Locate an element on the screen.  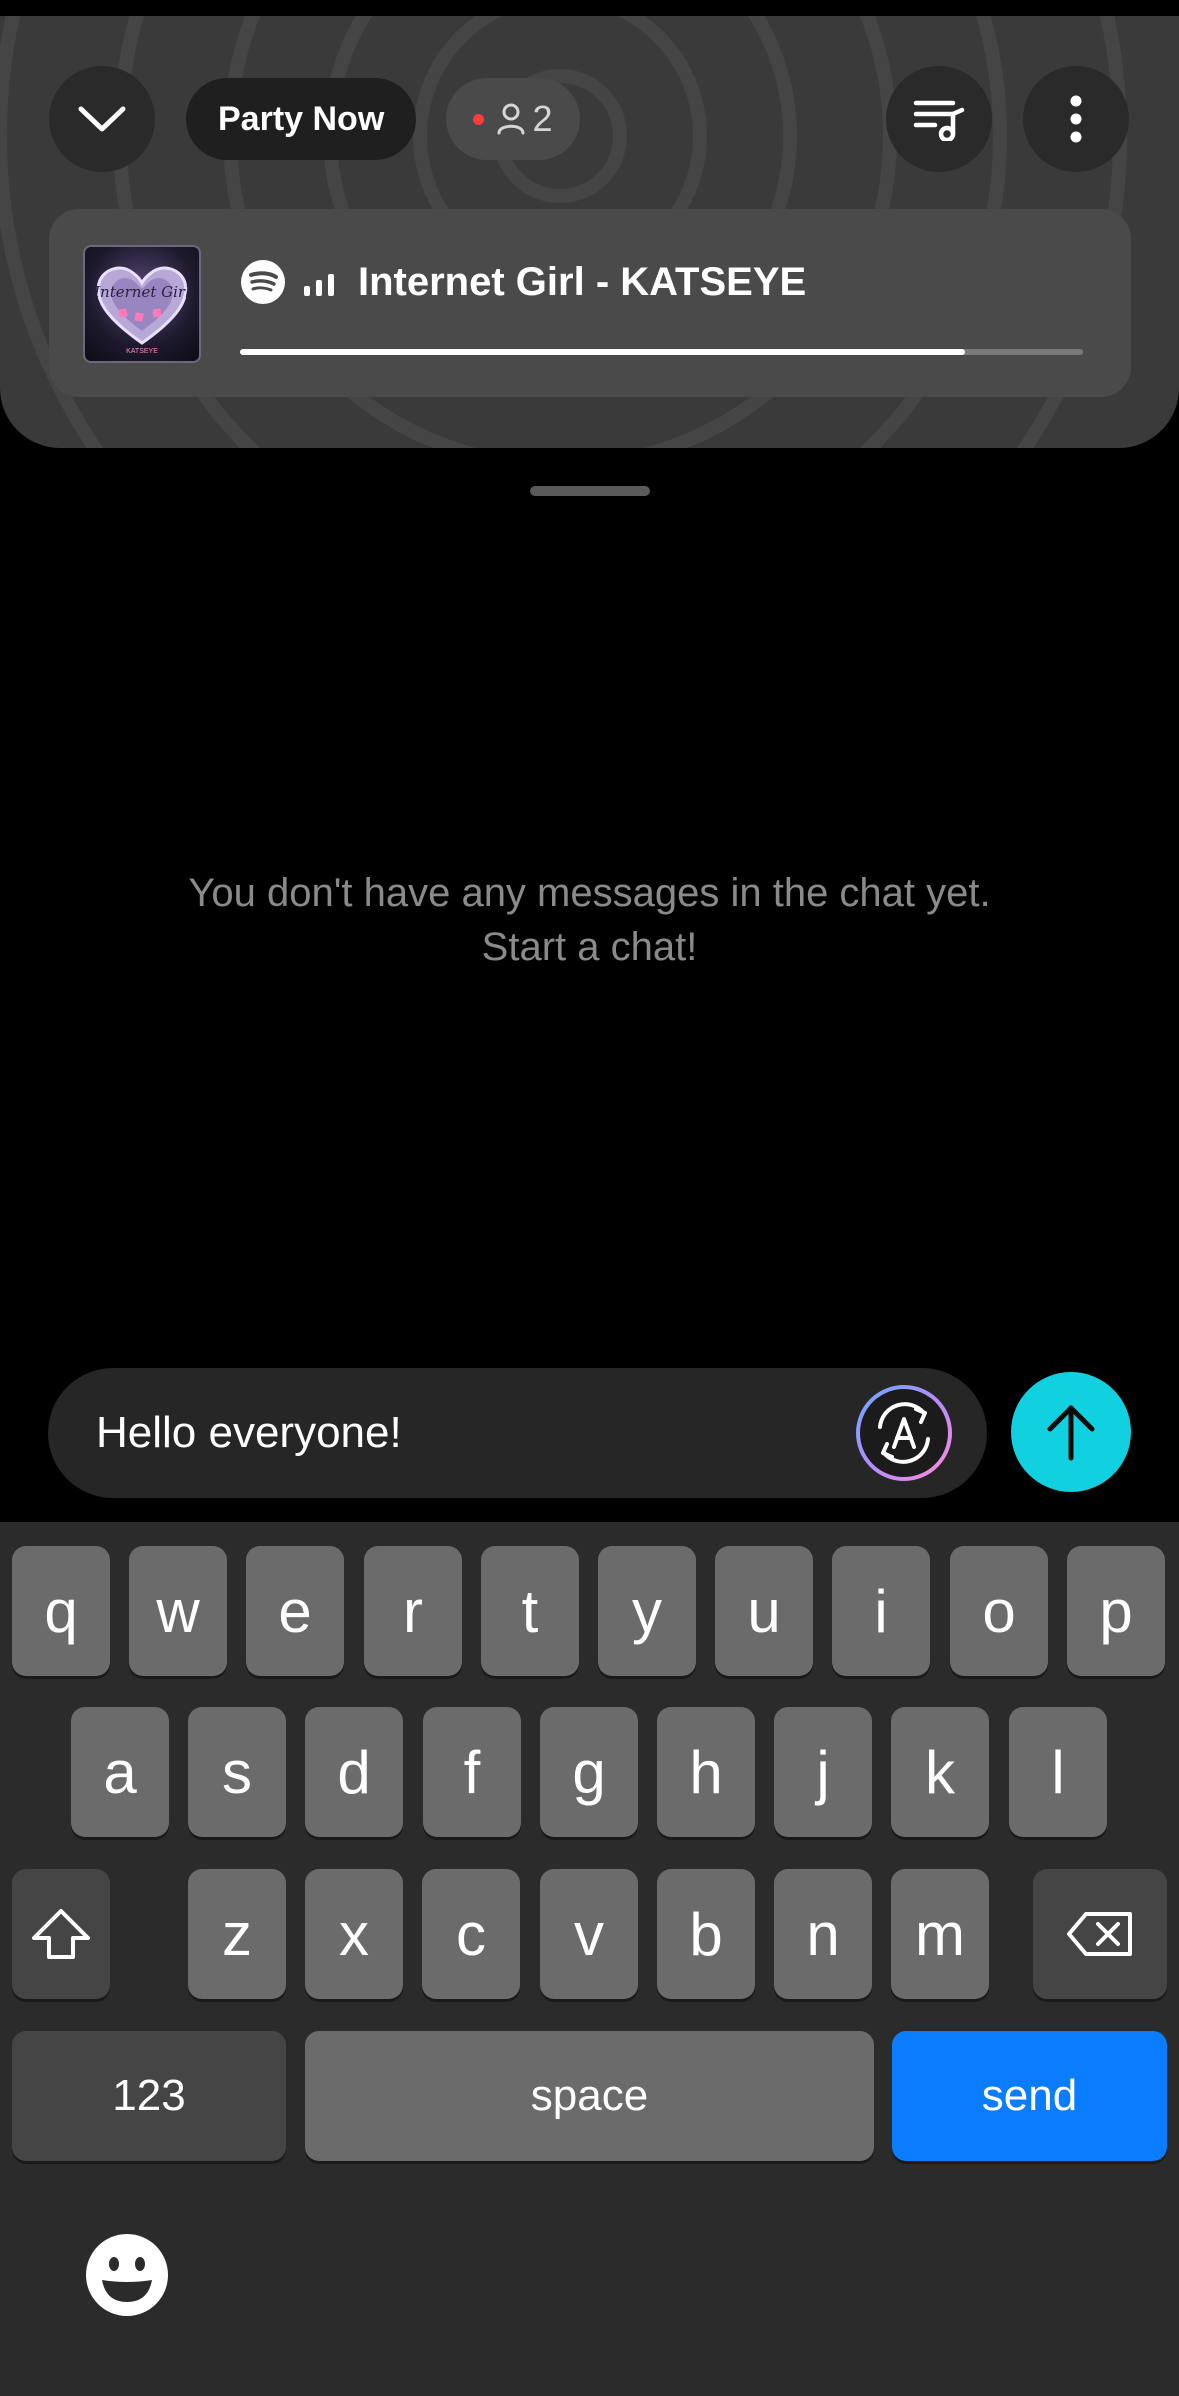
more-vertical-icon is located at coordinates (1076, 119).